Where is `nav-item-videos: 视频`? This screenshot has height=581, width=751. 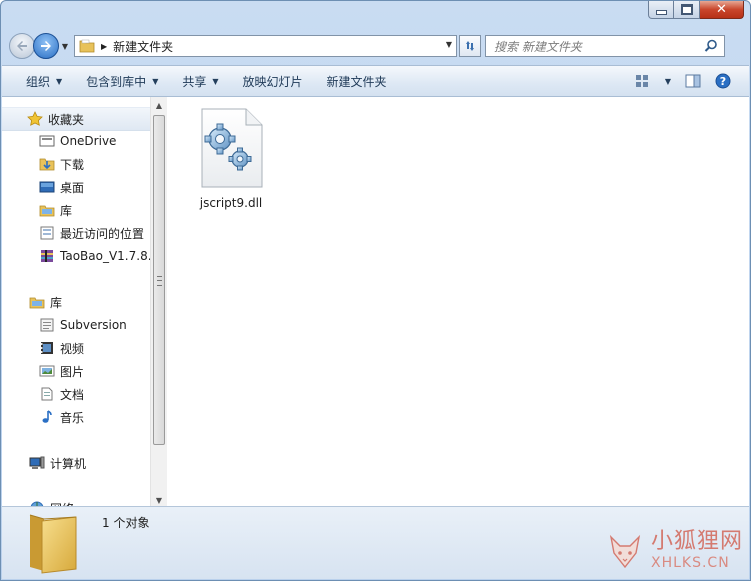 nav-item-videos: 视频 is located at coordinates (61, 348).